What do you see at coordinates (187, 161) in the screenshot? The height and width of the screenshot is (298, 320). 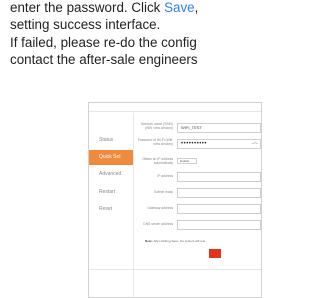 I see `obtain-ip-select: Enable` at bounding box center [187, 161].